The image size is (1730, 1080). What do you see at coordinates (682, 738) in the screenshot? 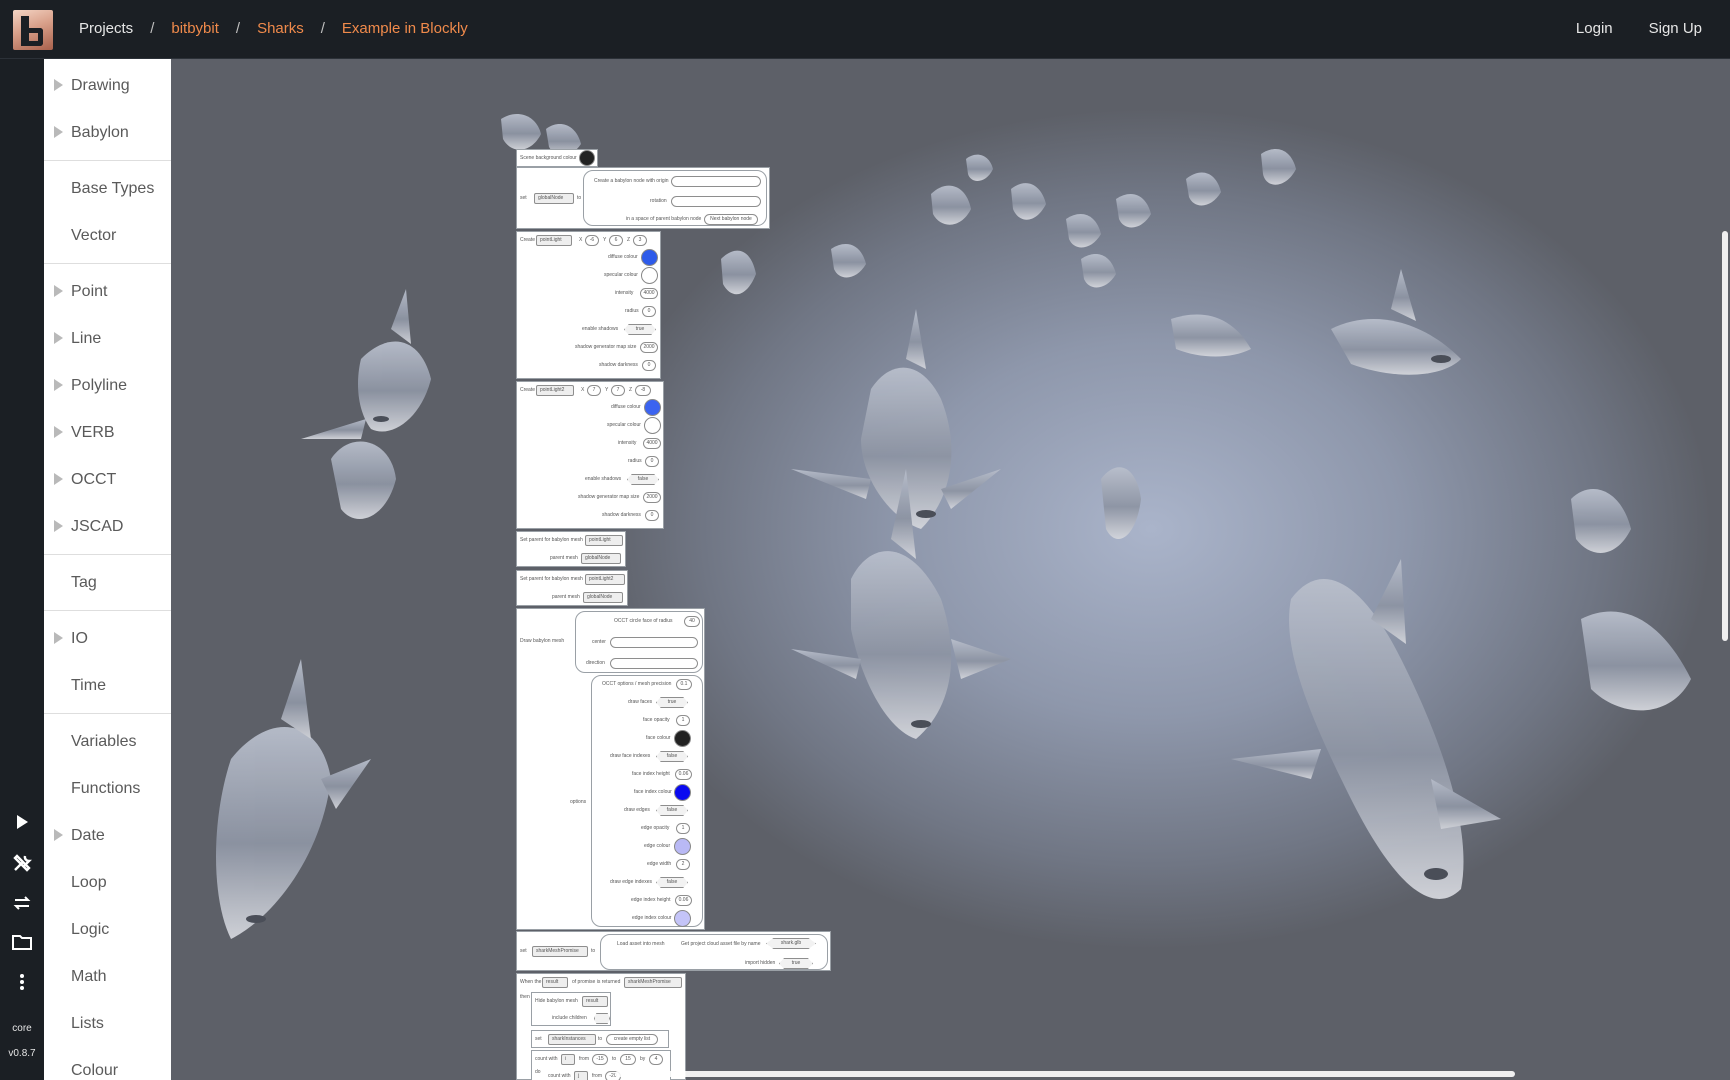
I see `face-colour-swatch` at bounding box center [682, 738].